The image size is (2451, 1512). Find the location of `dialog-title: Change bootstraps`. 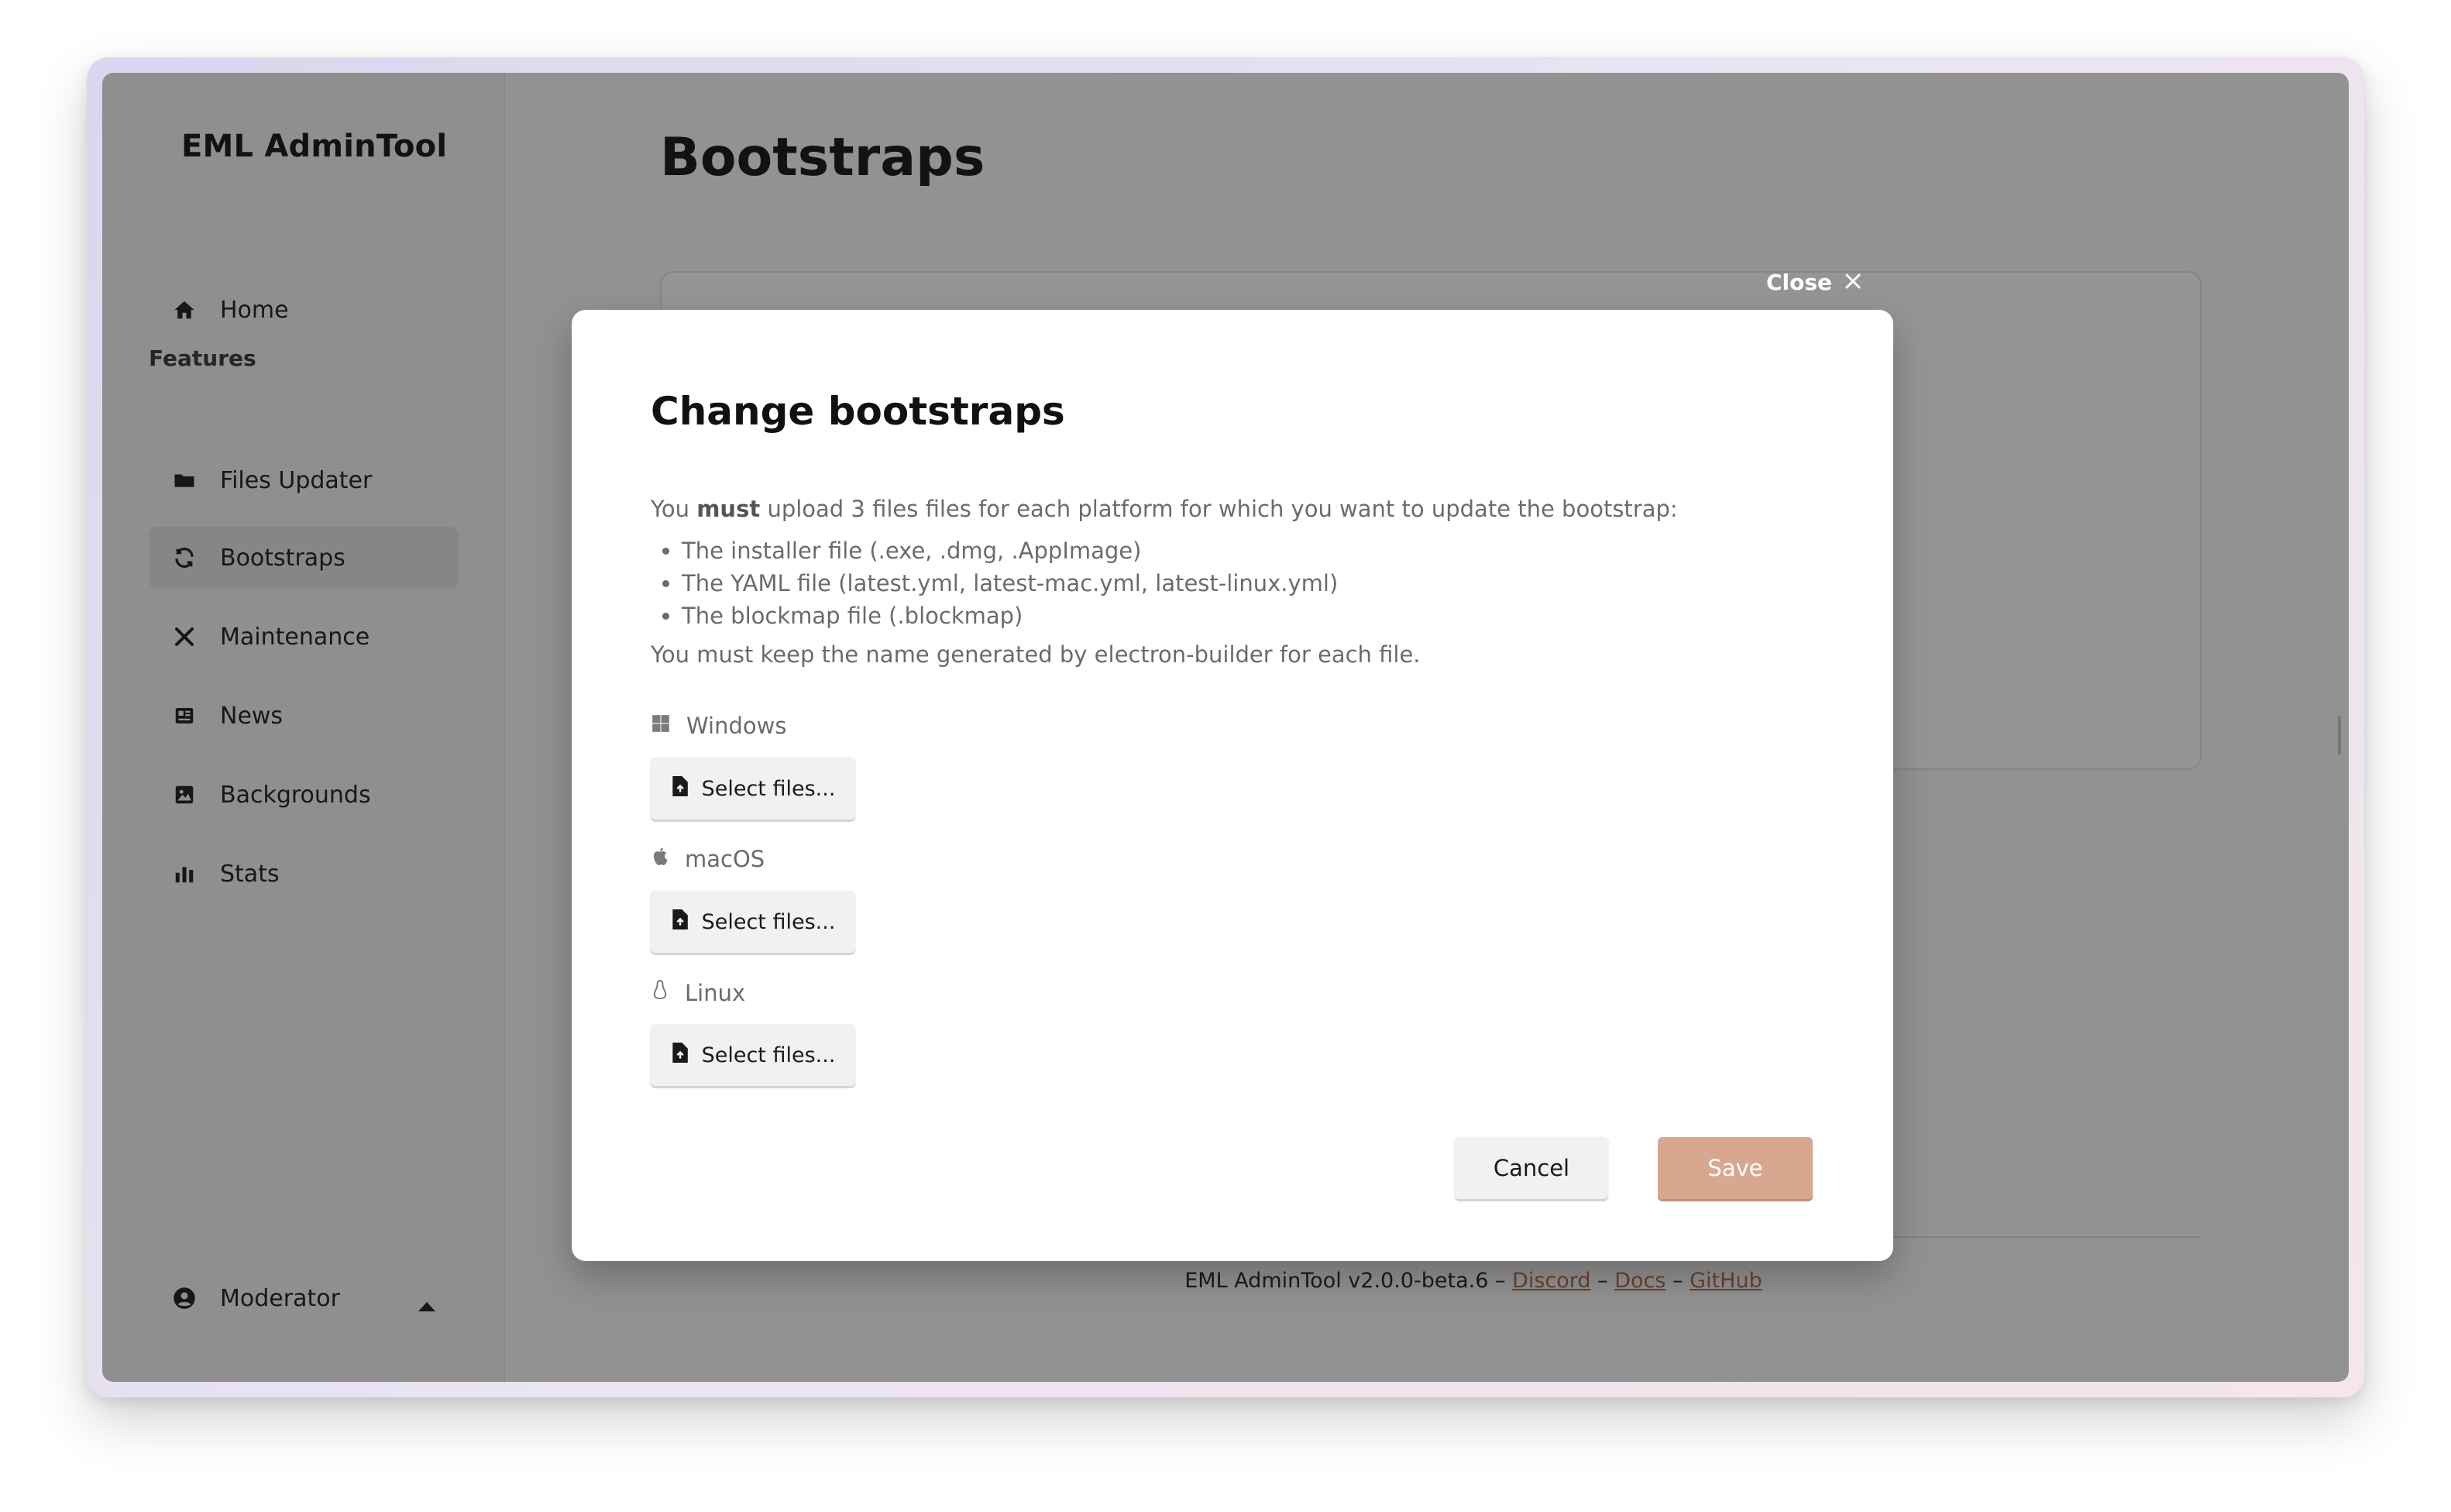

dialog-title: Change bootstraps is located at coordinates (858, 412).